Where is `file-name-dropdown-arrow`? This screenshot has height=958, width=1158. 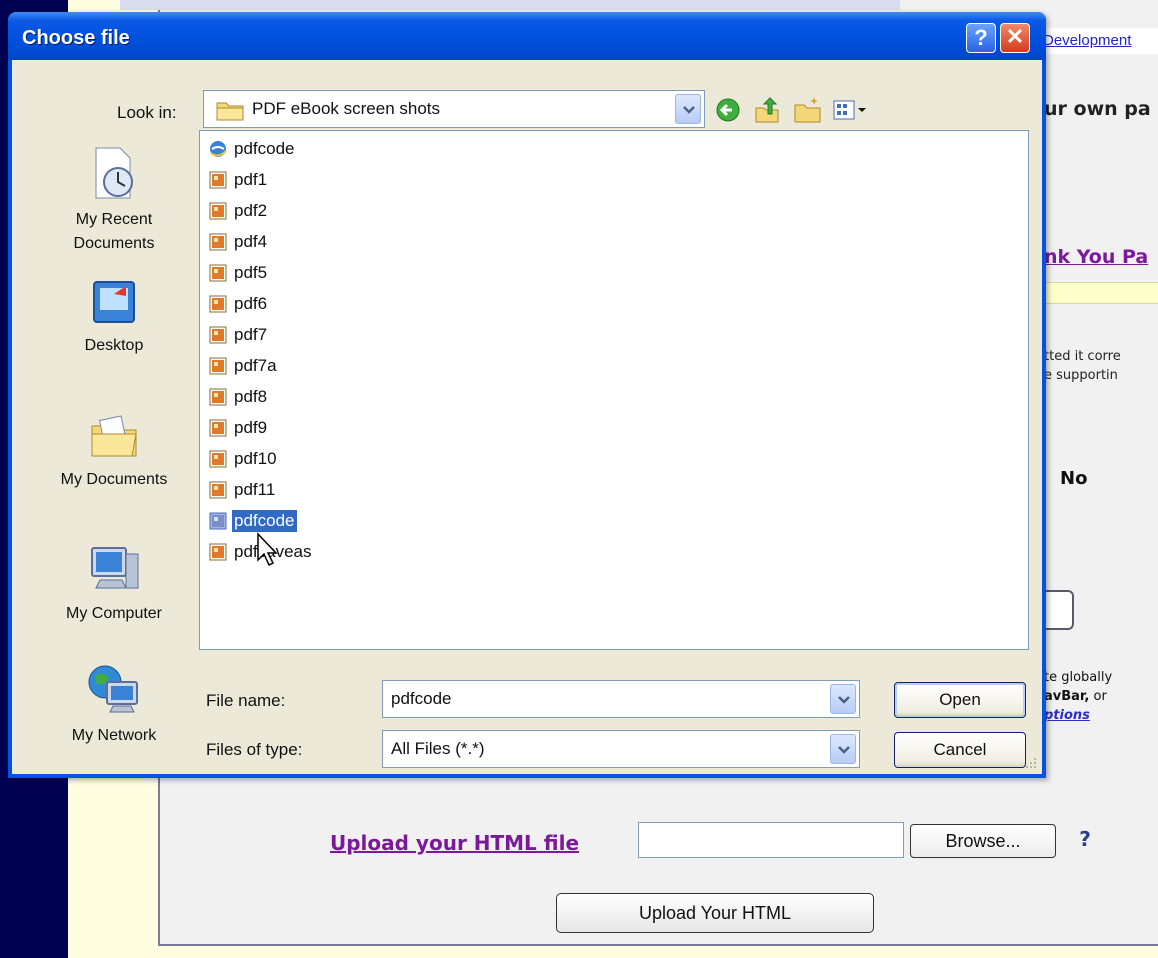 file-name-dropdown-arrow is located at coordinates (843, 699).